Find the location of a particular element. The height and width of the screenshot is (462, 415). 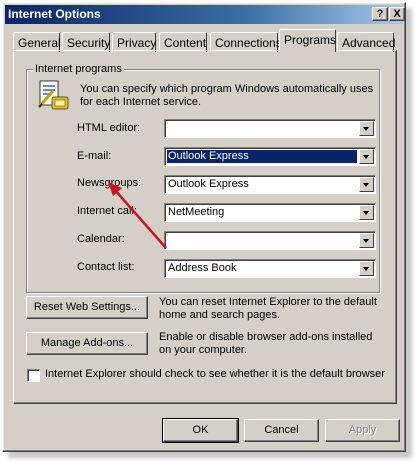

internet-call-select: NetMeeting is located at coordinates (270, 212).